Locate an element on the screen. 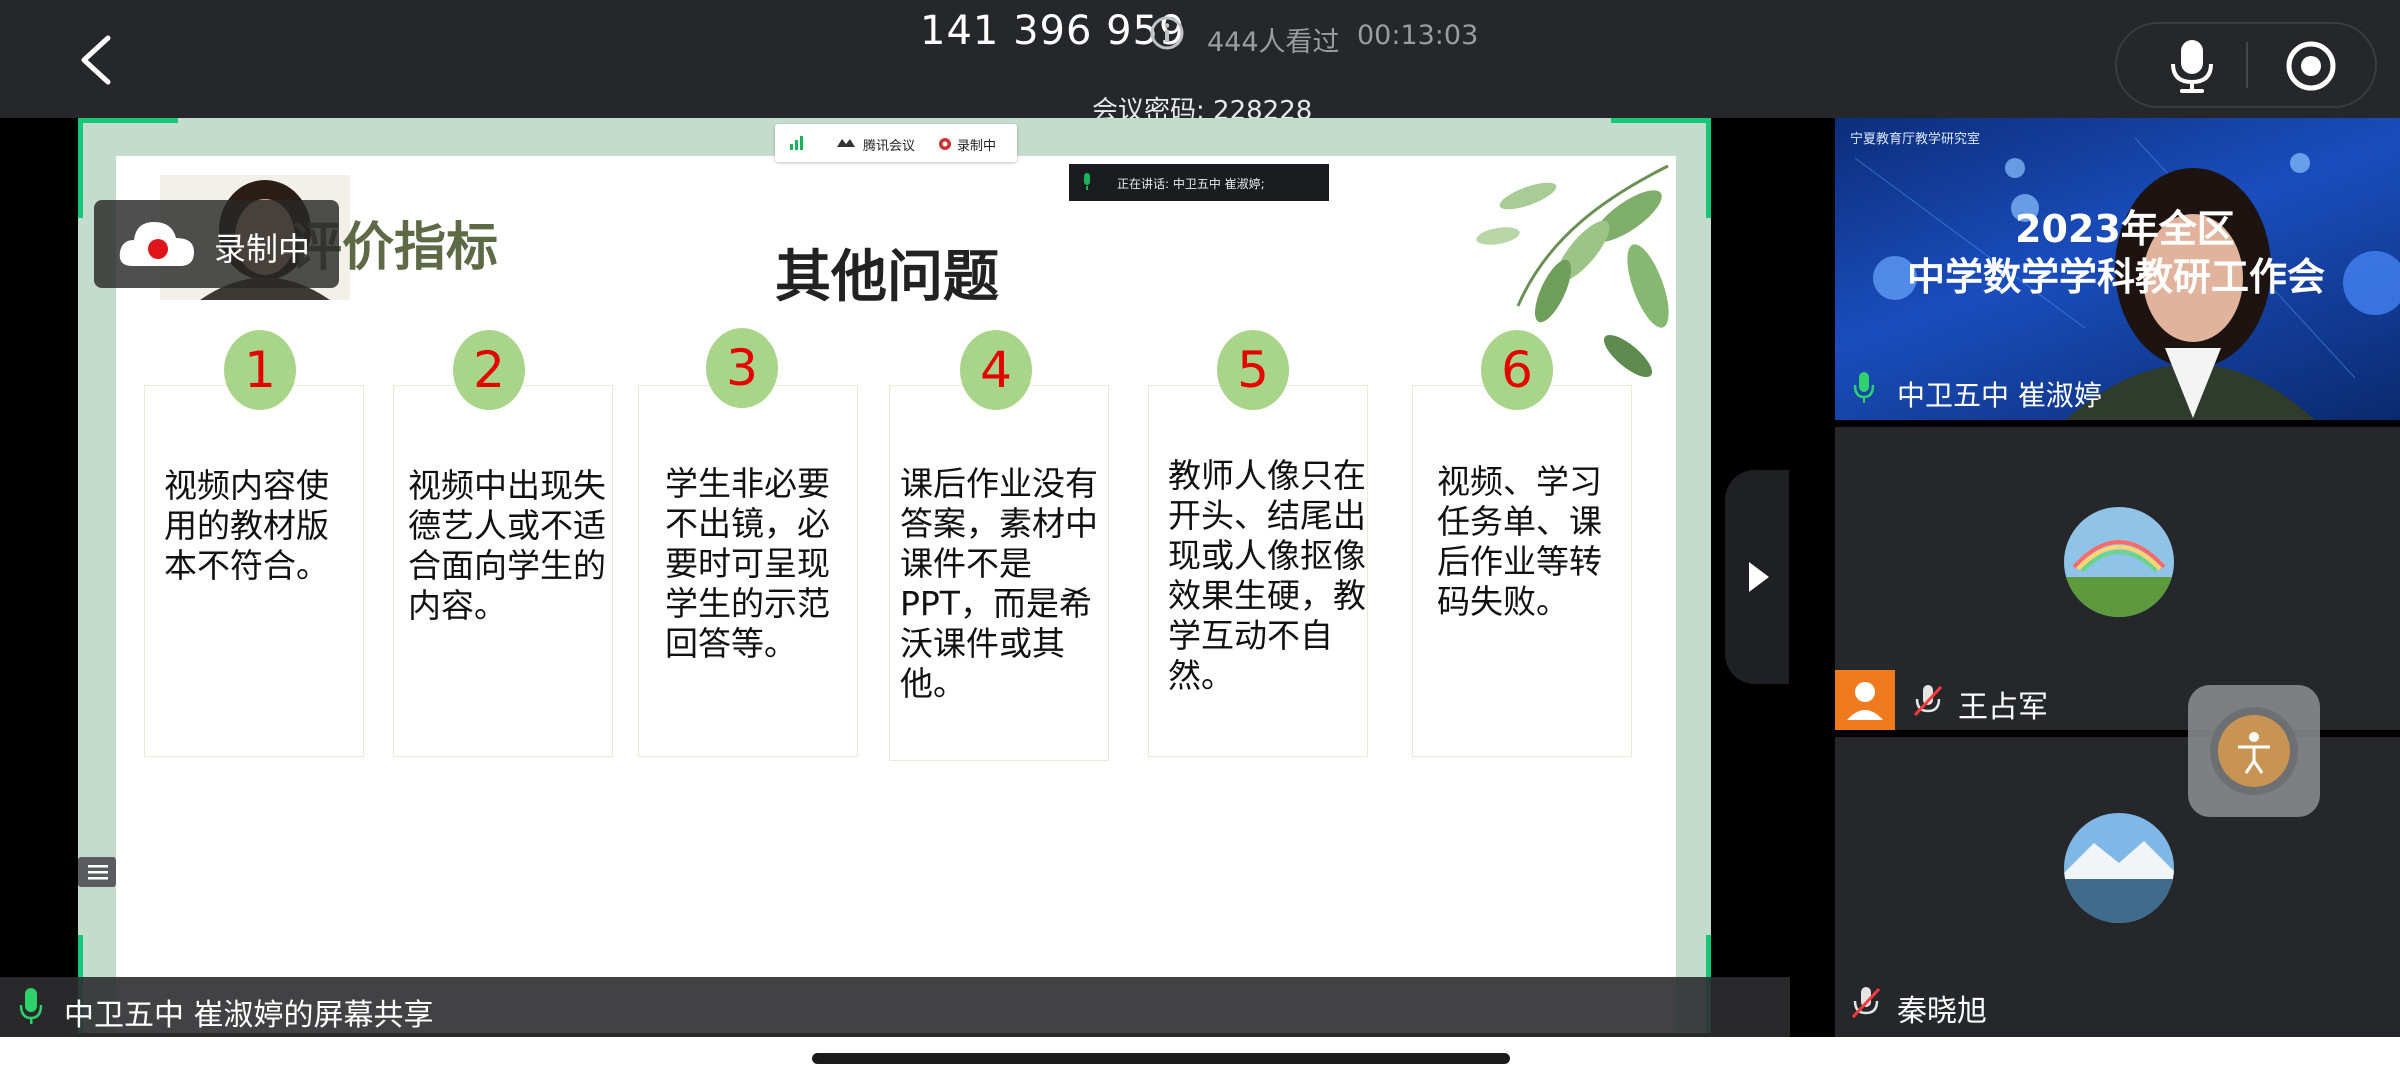  speaking-indicator: 正在讲话: 中卫五中 崔淑婷; is located at coordinates (1199, 182).